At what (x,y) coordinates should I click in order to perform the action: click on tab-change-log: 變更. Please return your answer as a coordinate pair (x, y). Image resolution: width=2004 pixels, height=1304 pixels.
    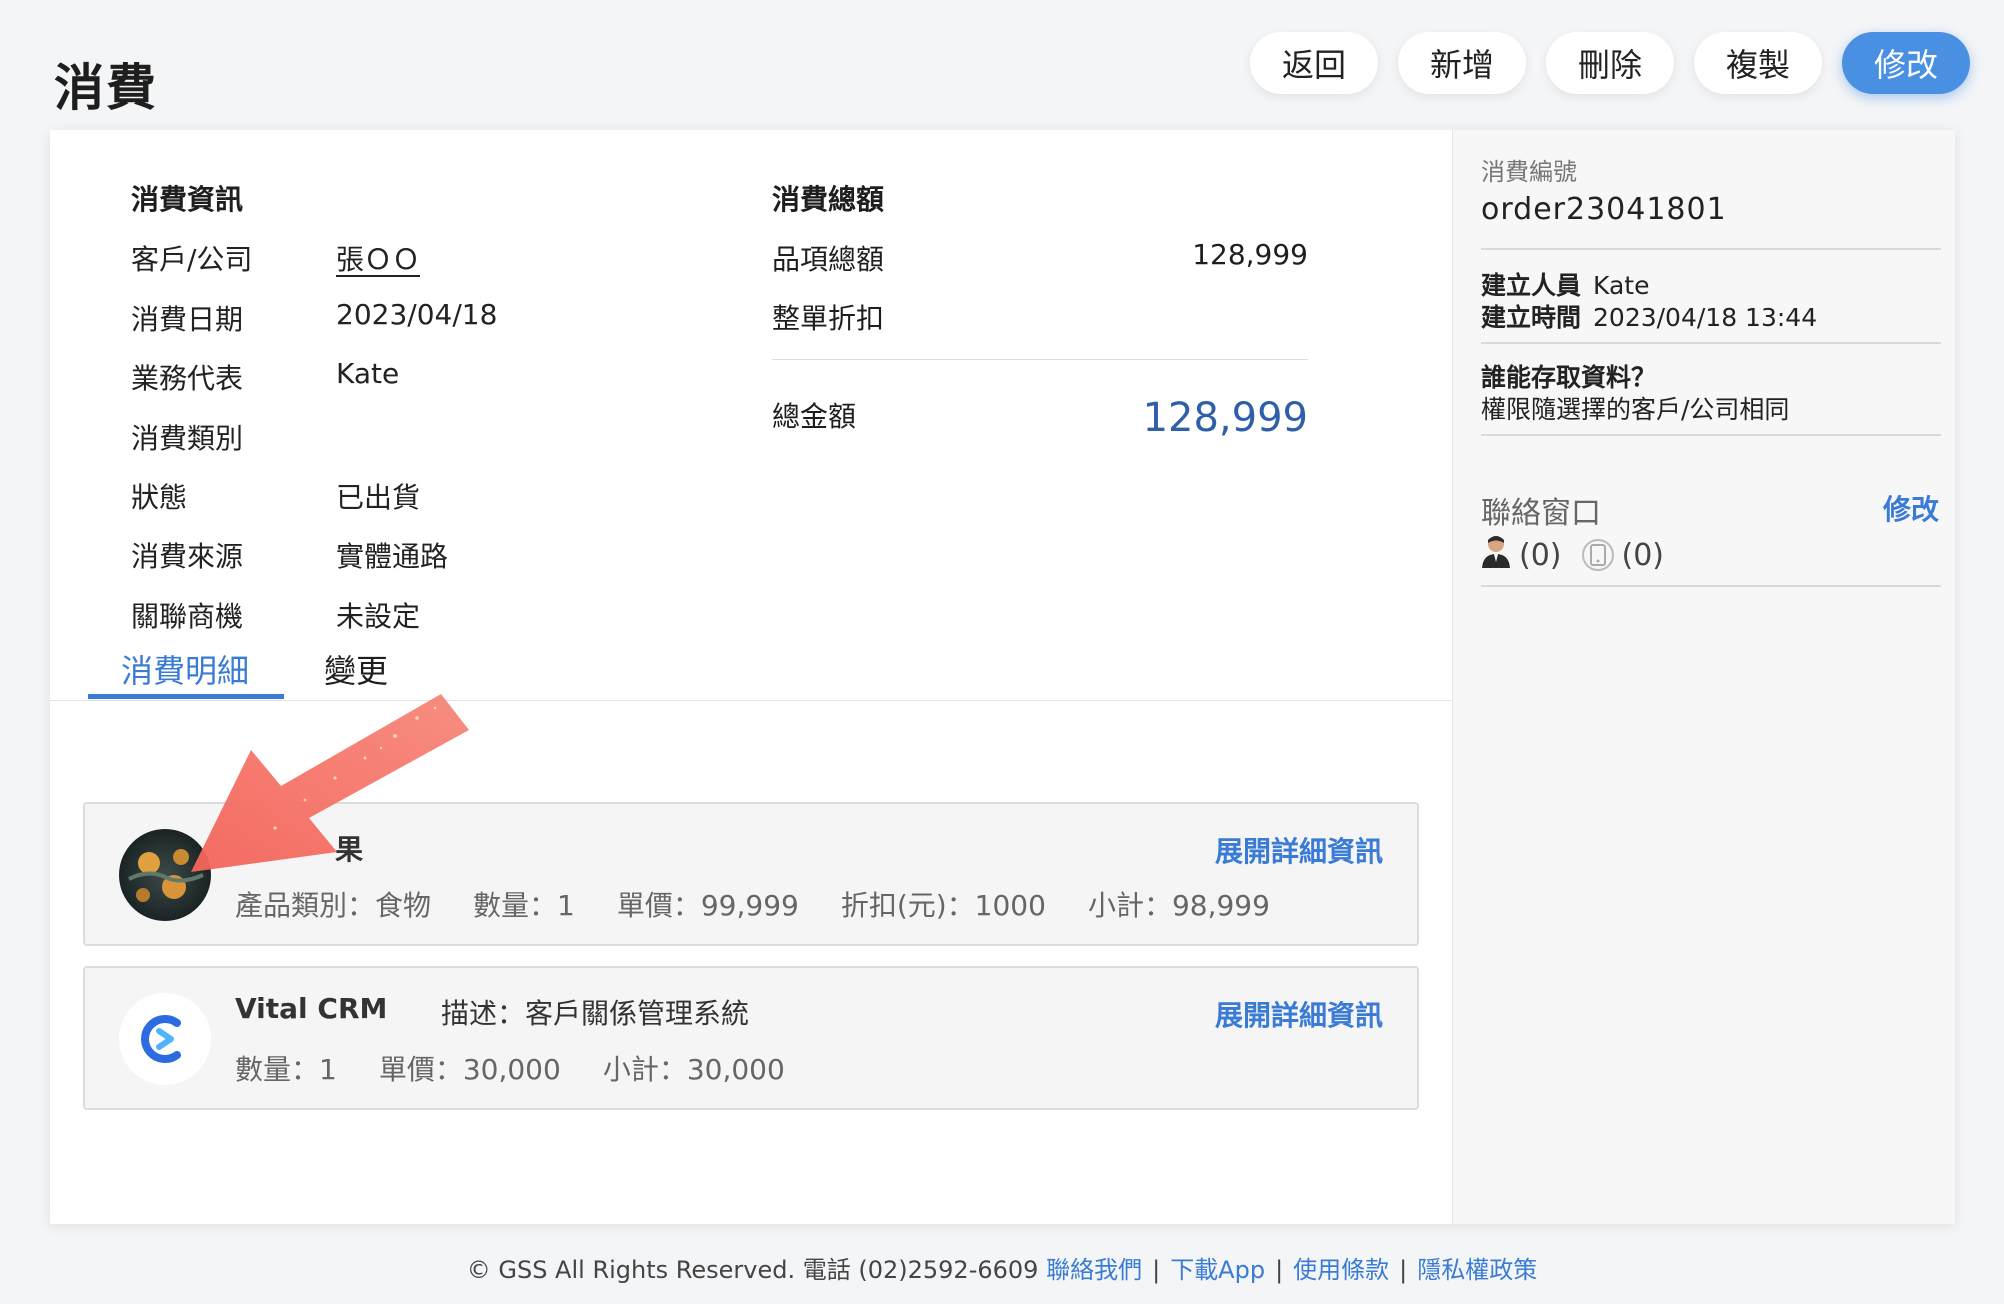
    Looking at the image, I should click on (356, 669).